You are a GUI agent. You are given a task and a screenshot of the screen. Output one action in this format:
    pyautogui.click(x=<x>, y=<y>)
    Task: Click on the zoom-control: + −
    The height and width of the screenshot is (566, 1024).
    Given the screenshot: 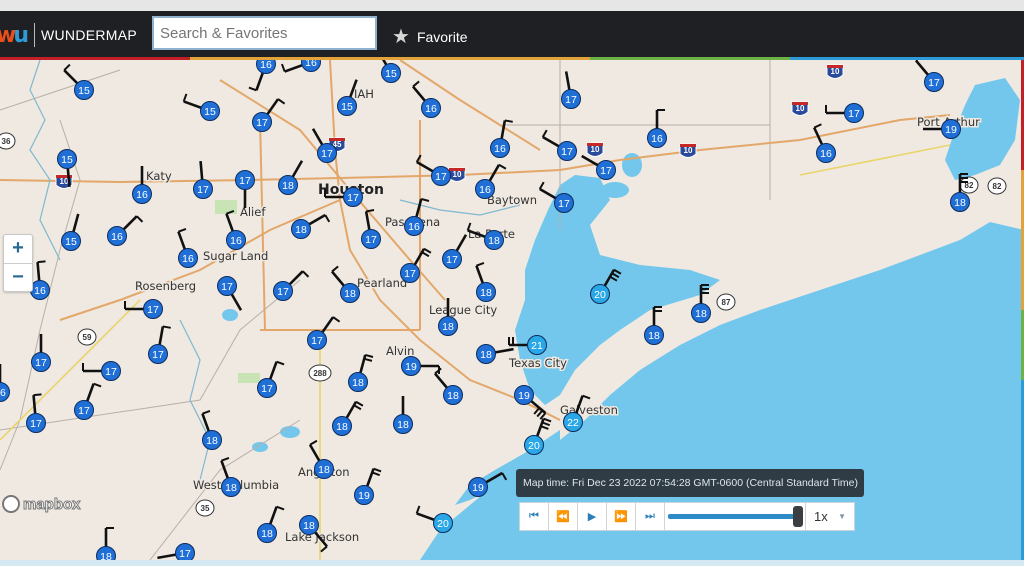 What is the action you would take?
    pyautogui.click(x=18, y=263)
    